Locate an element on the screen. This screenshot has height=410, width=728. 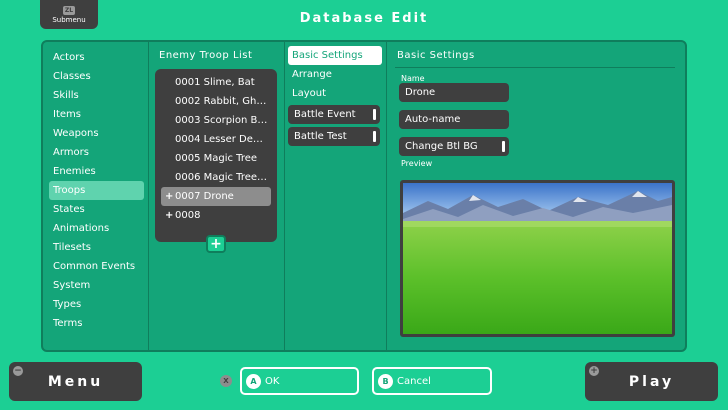
add-troop-button: + is located at coordinates (216, 244).